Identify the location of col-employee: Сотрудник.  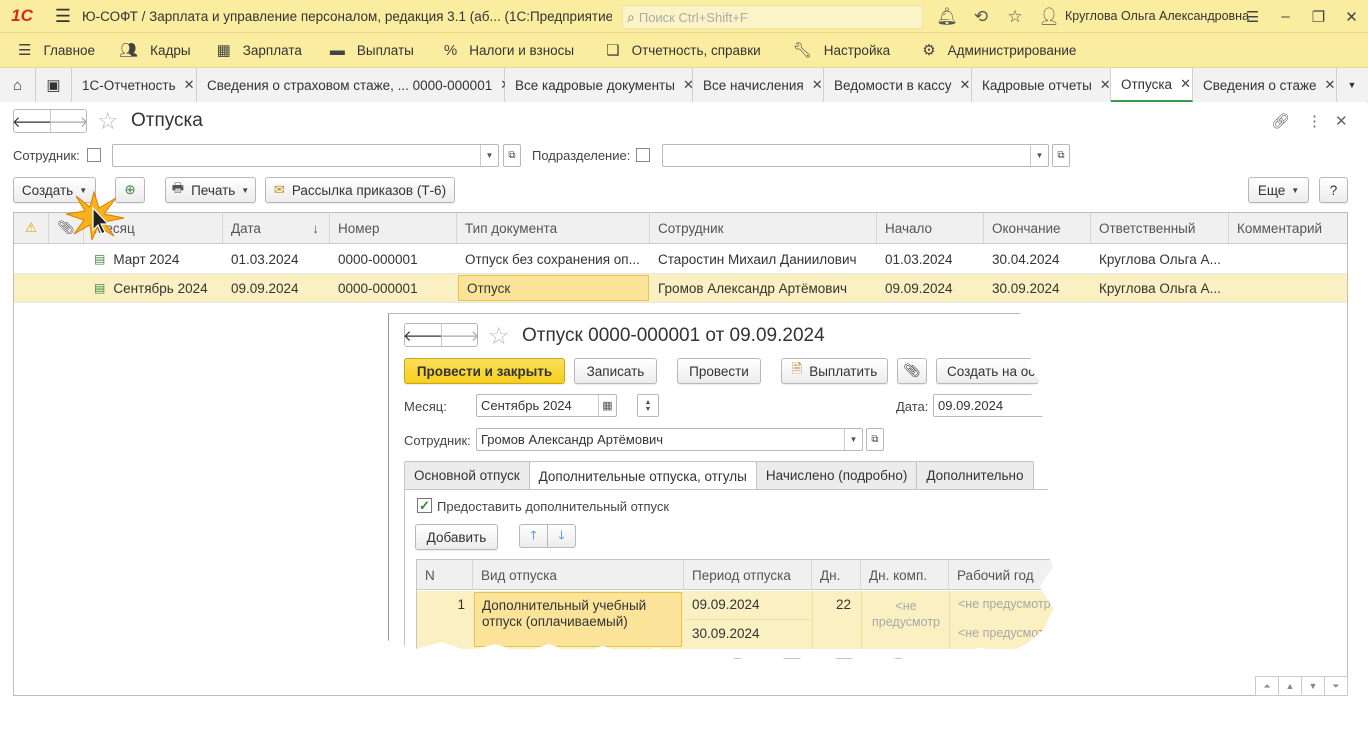
(763, 228).